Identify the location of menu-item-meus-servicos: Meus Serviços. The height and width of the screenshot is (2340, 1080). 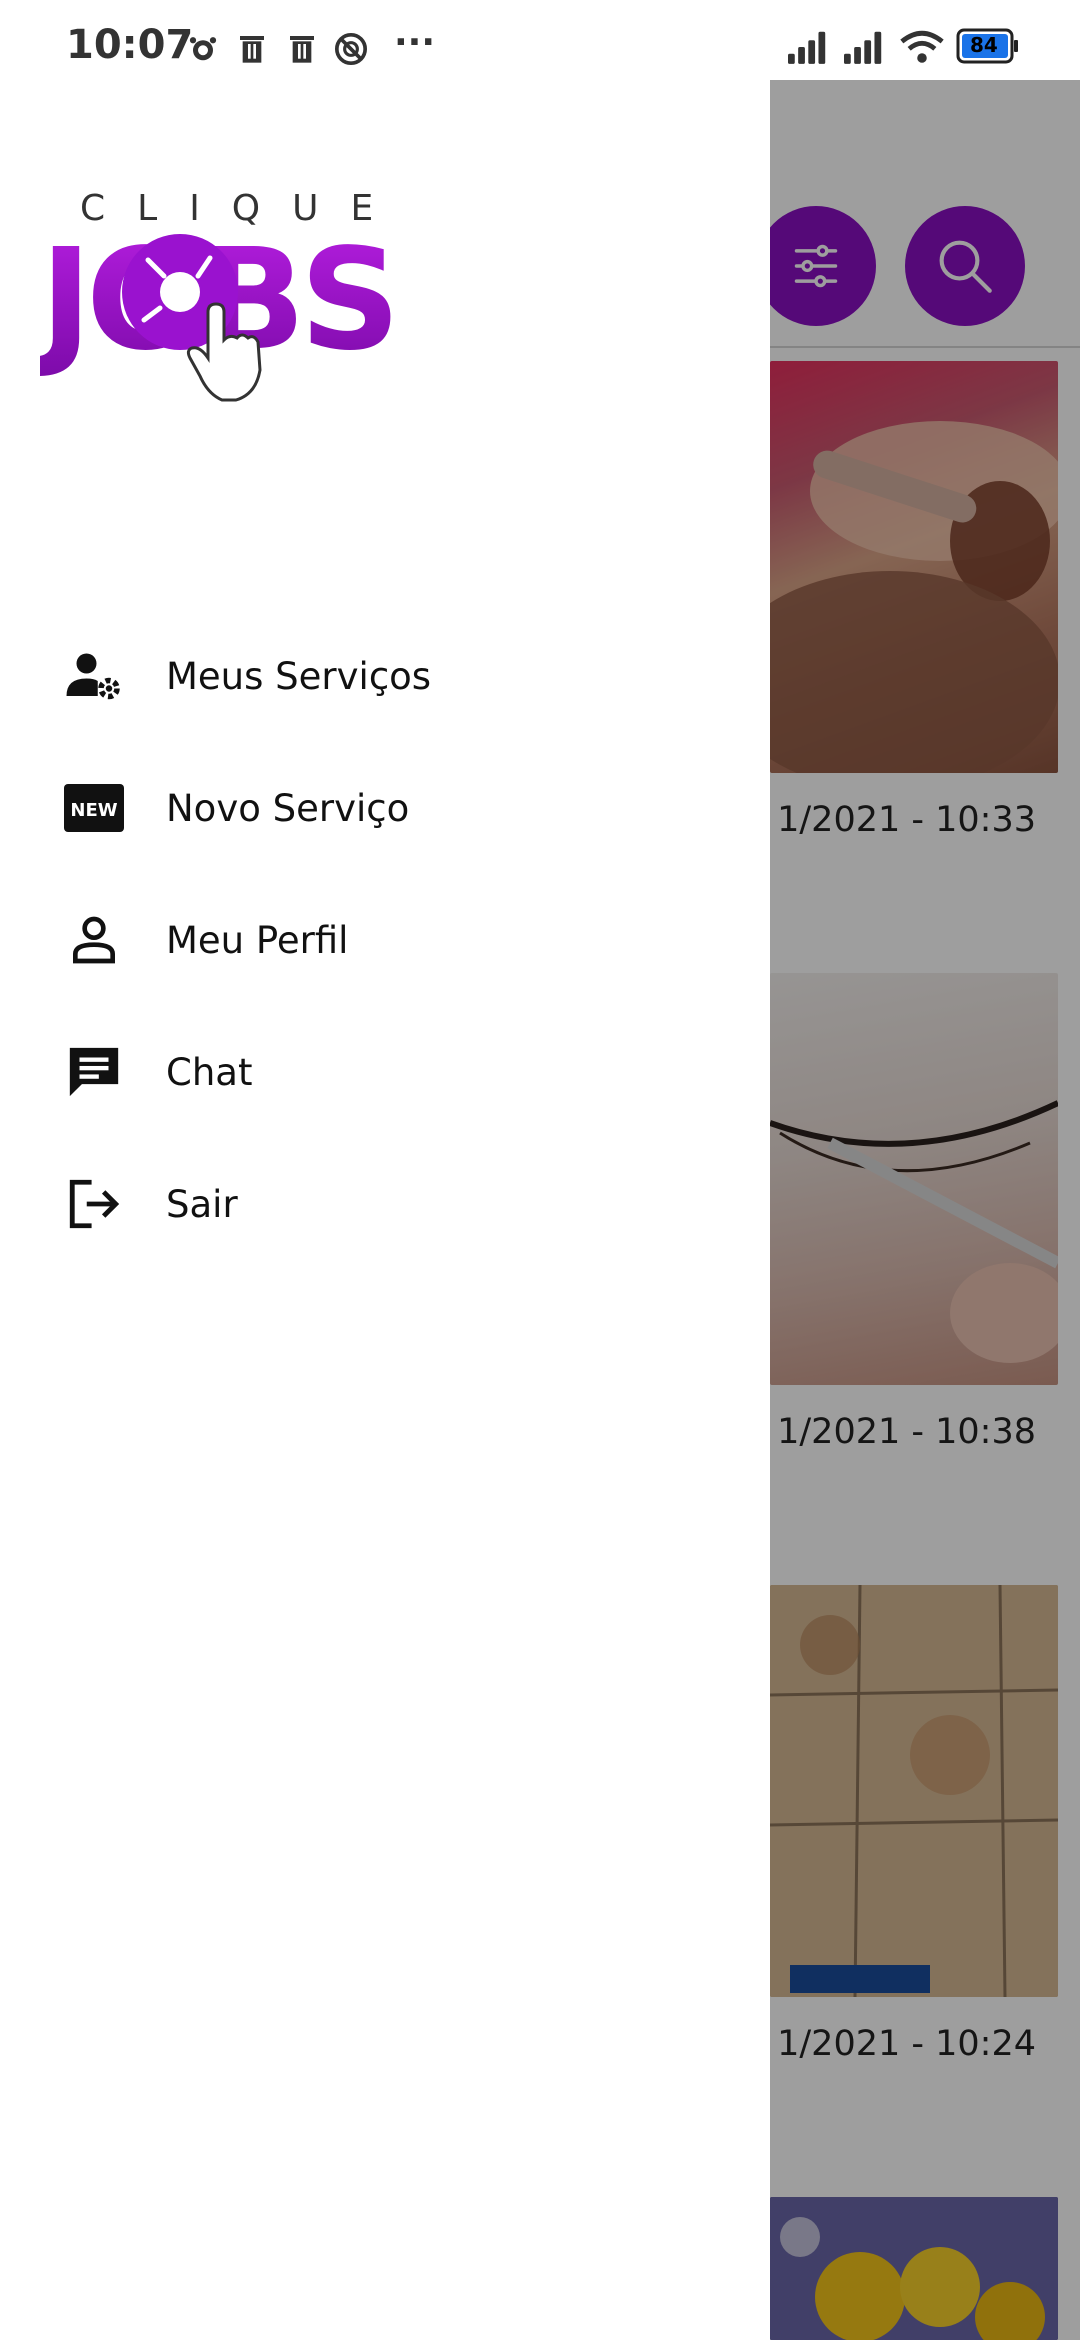
(385, 676).